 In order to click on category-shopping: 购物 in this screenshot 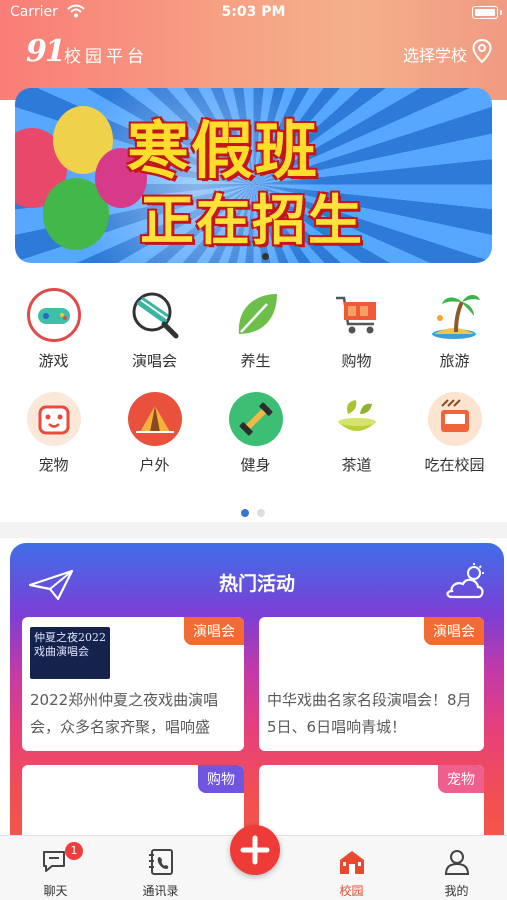, I will do `click(356, 329)`.